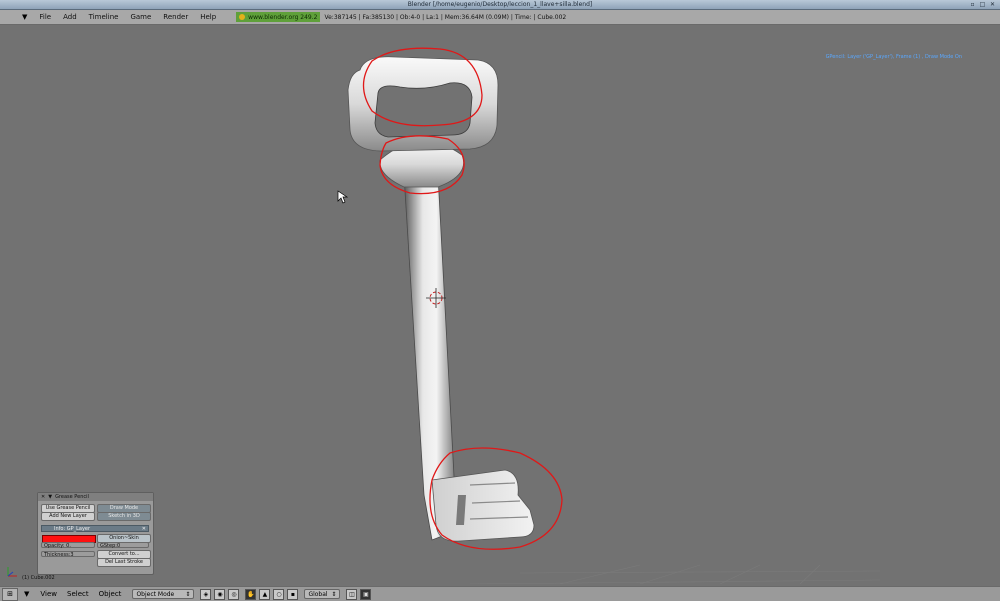  I want to click on draw-type-icon: ◈, so click(206, 594).